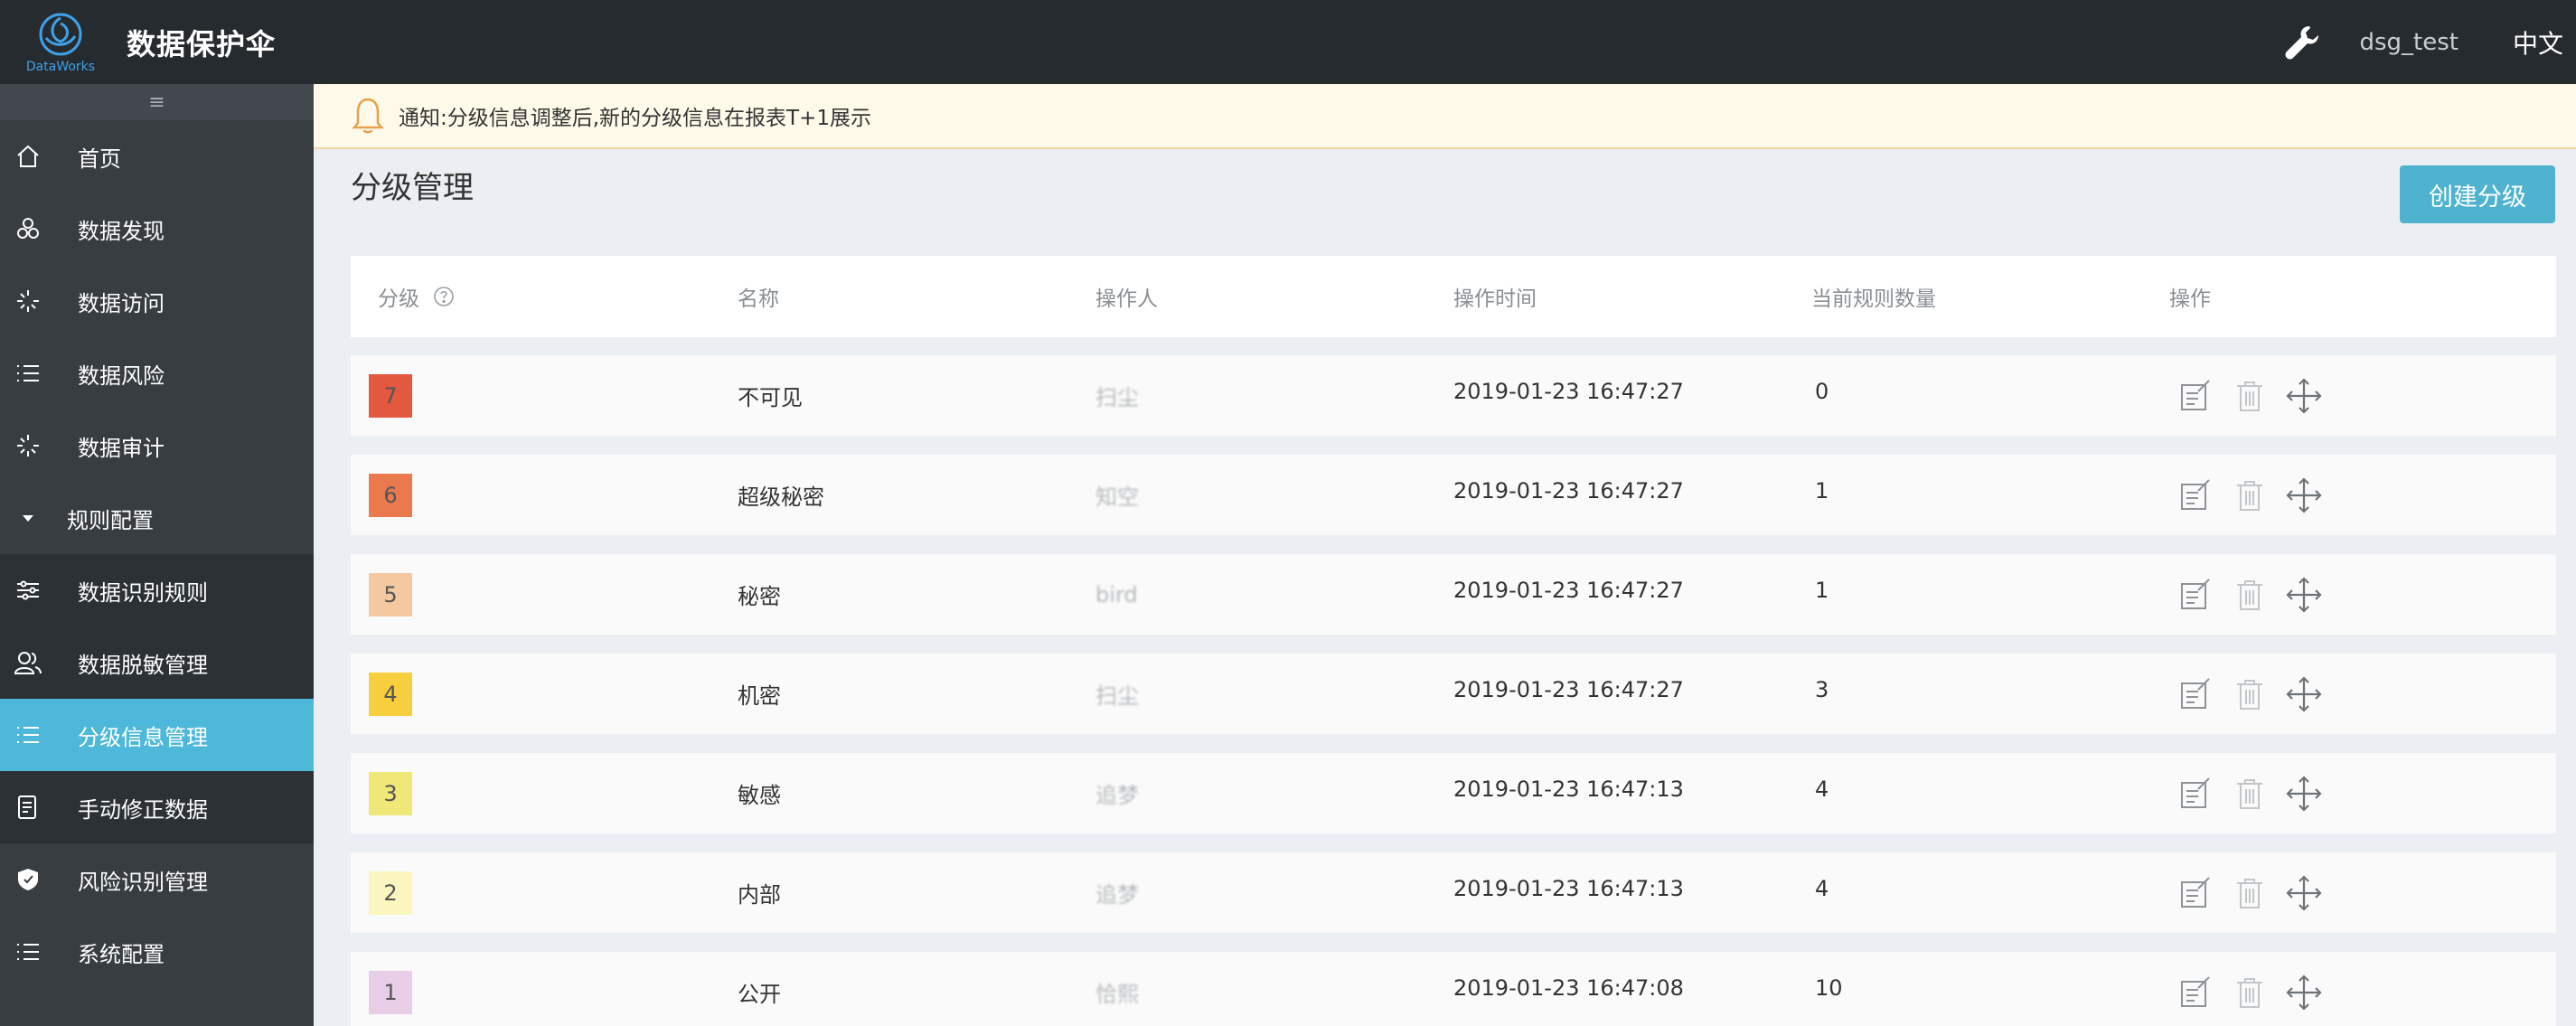 The width and height of the screenshot is (2576, 1026). Describe the element at coordinates (1117, 994) in the screenshot. I see `operator-name: 恰熙` at that location.